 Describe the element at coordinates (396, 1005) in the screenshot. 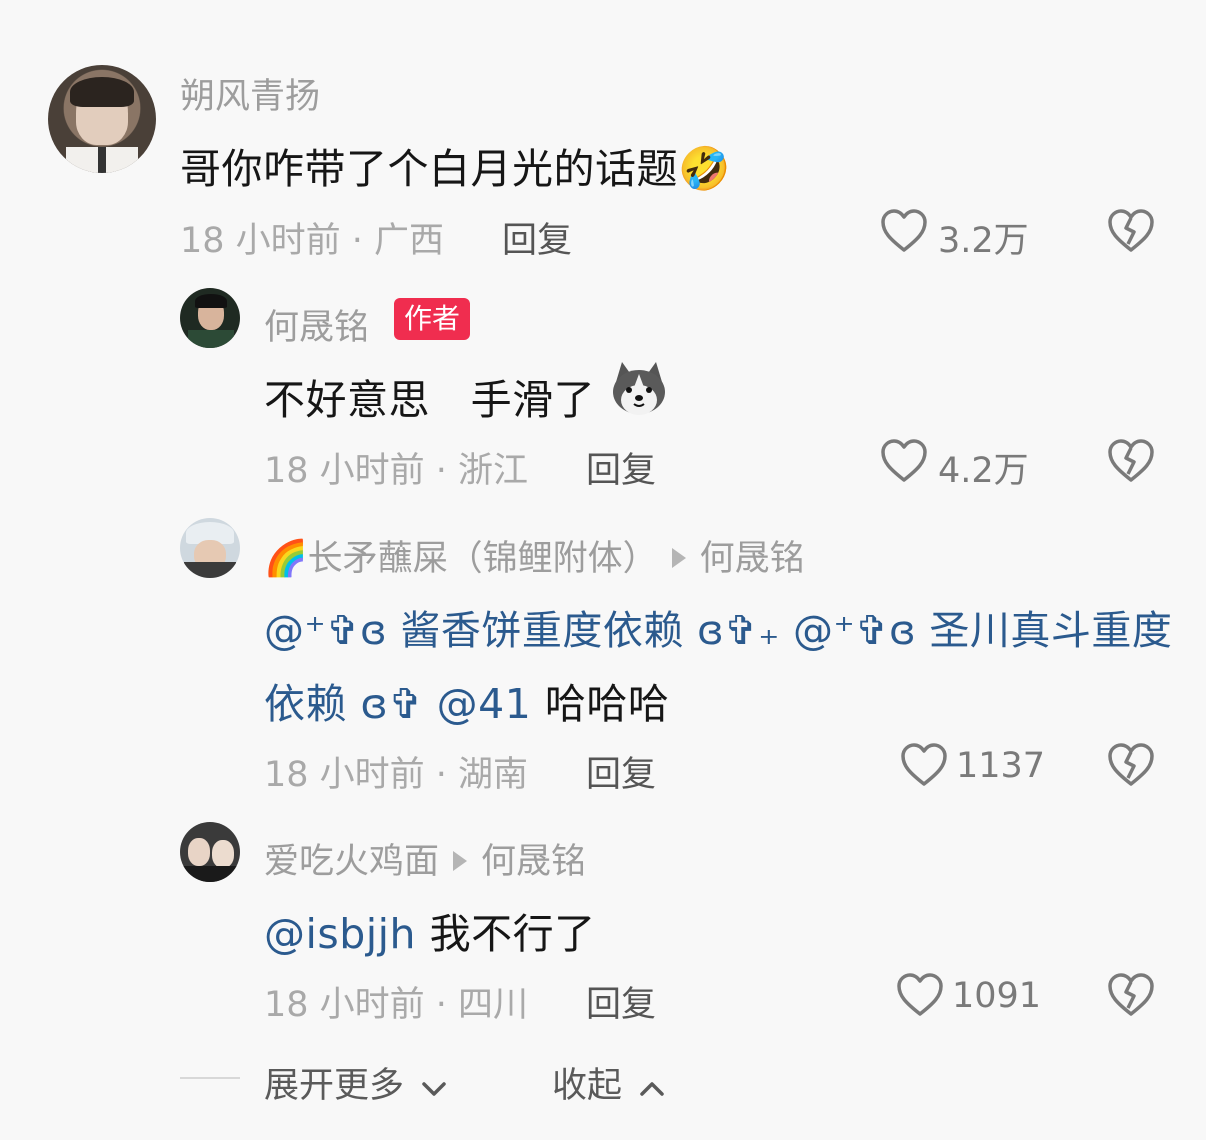

I see `timestamp-location: 18 小时前 · 四川` at that location.